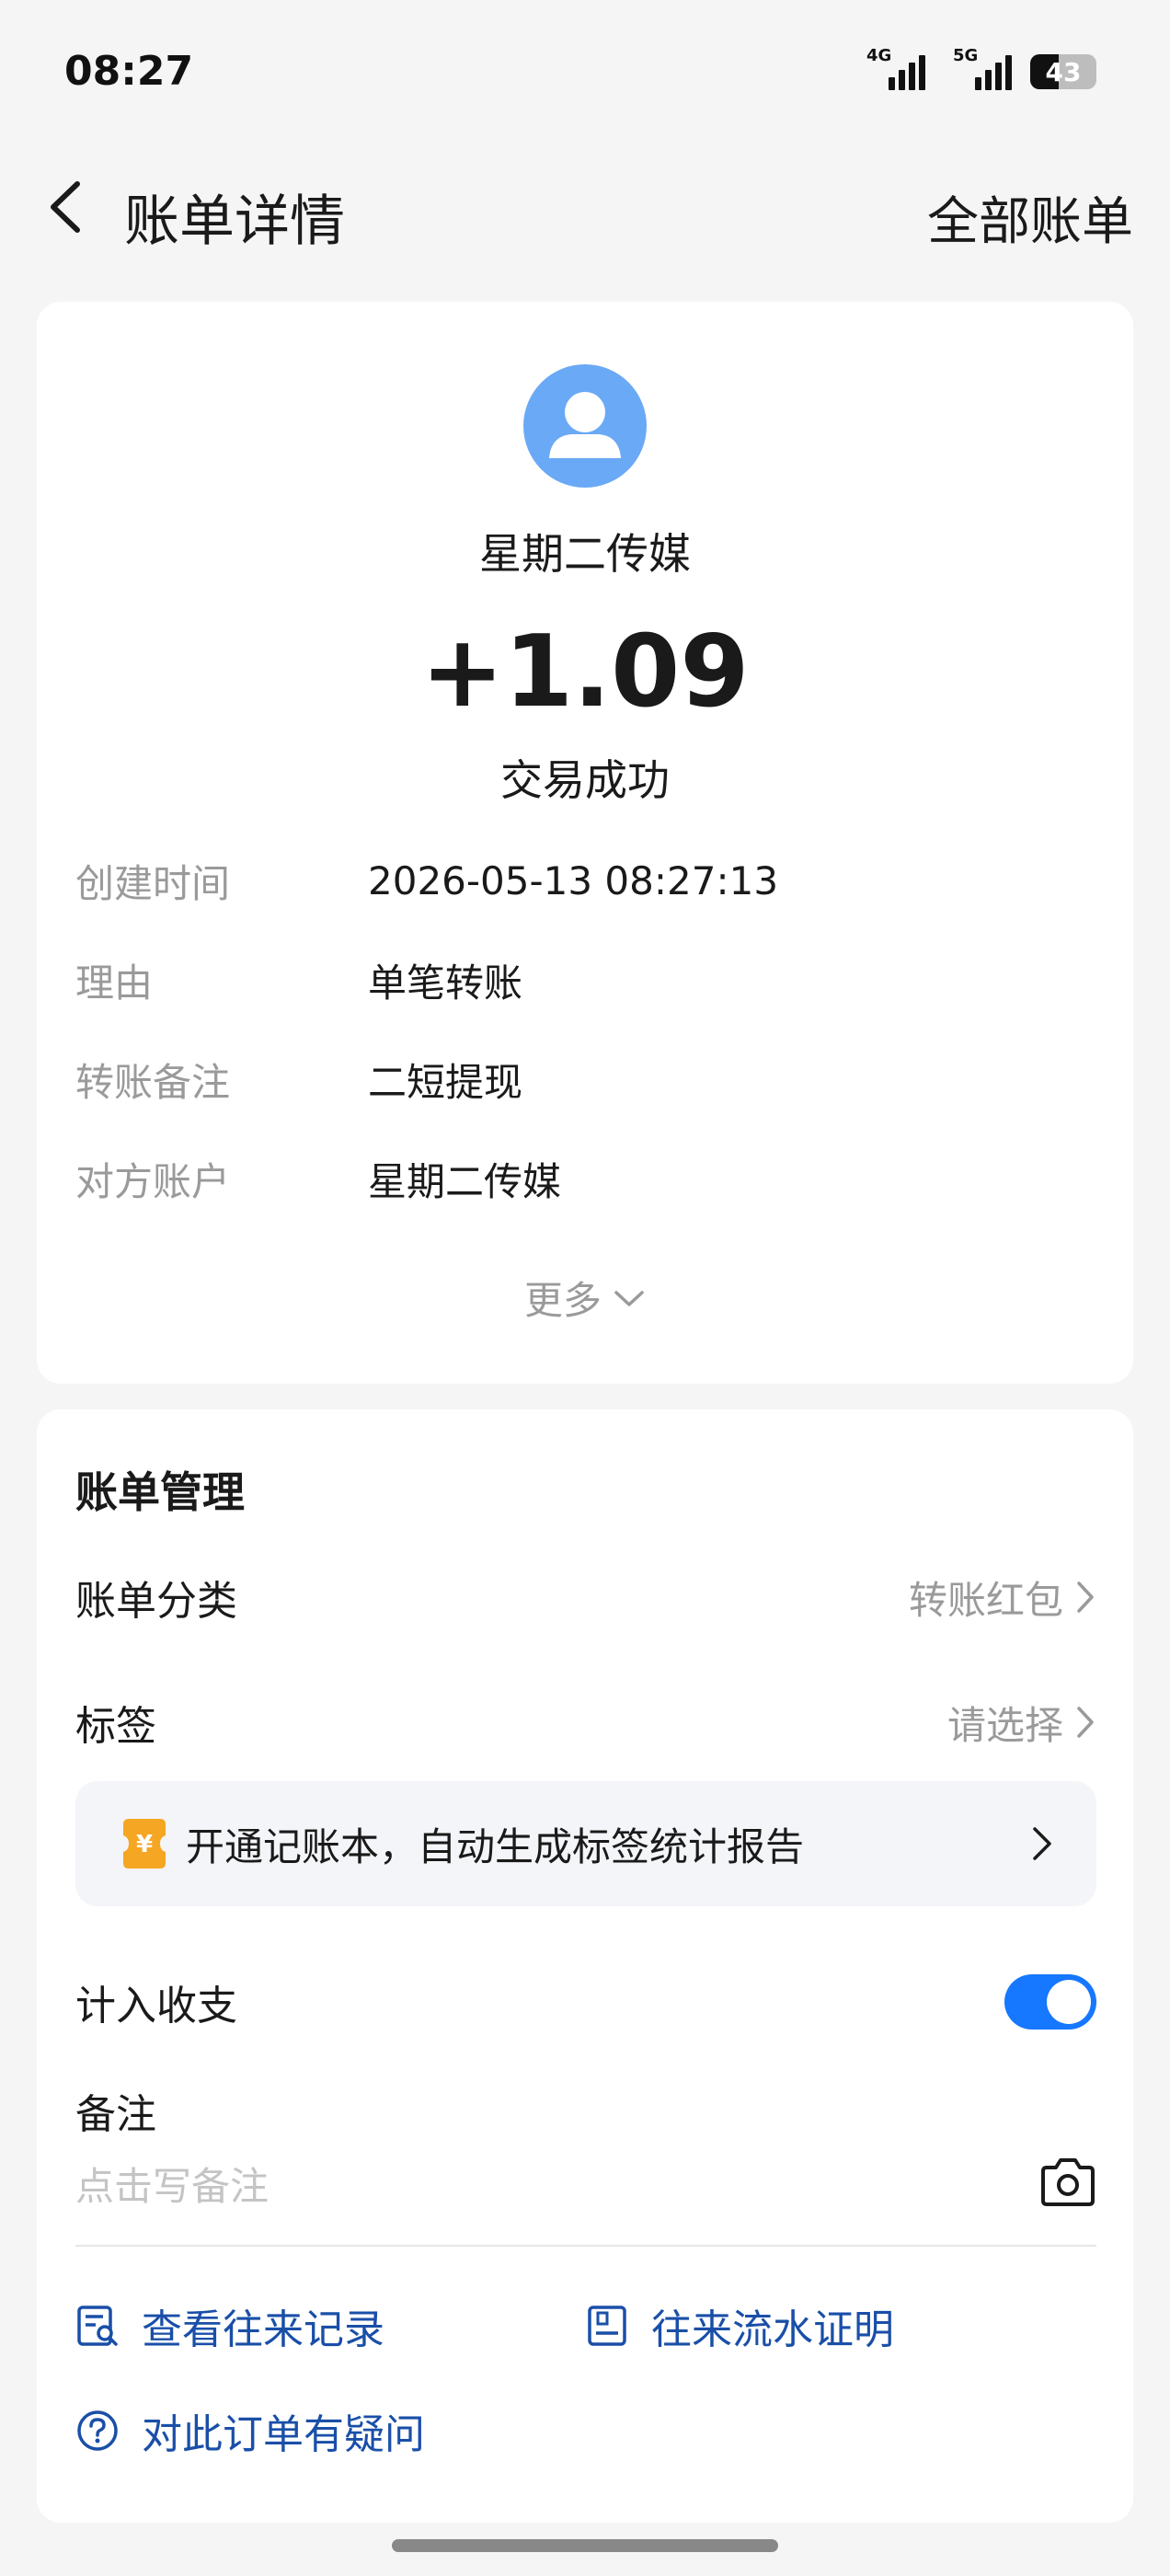  I want to click on yuan-coupon-icon: ¥, so click(144, 1844).